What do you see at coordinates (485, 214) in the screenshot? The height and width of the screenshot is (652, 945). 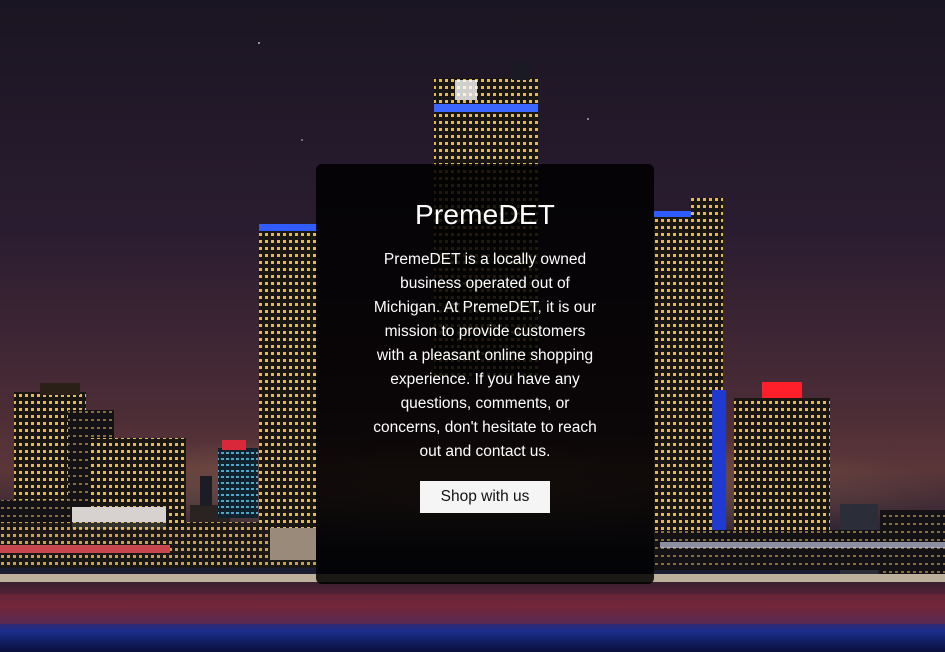 I see `brand-title: PremeDET` at bounding box center [485, 214].